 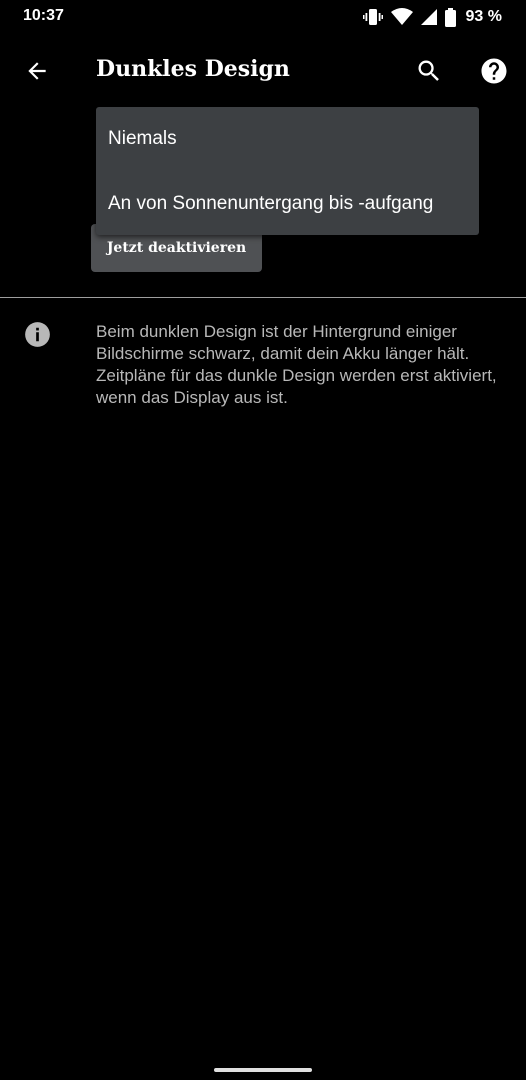 I want to click on back-arrow-icon, so click(x=37, y=71).